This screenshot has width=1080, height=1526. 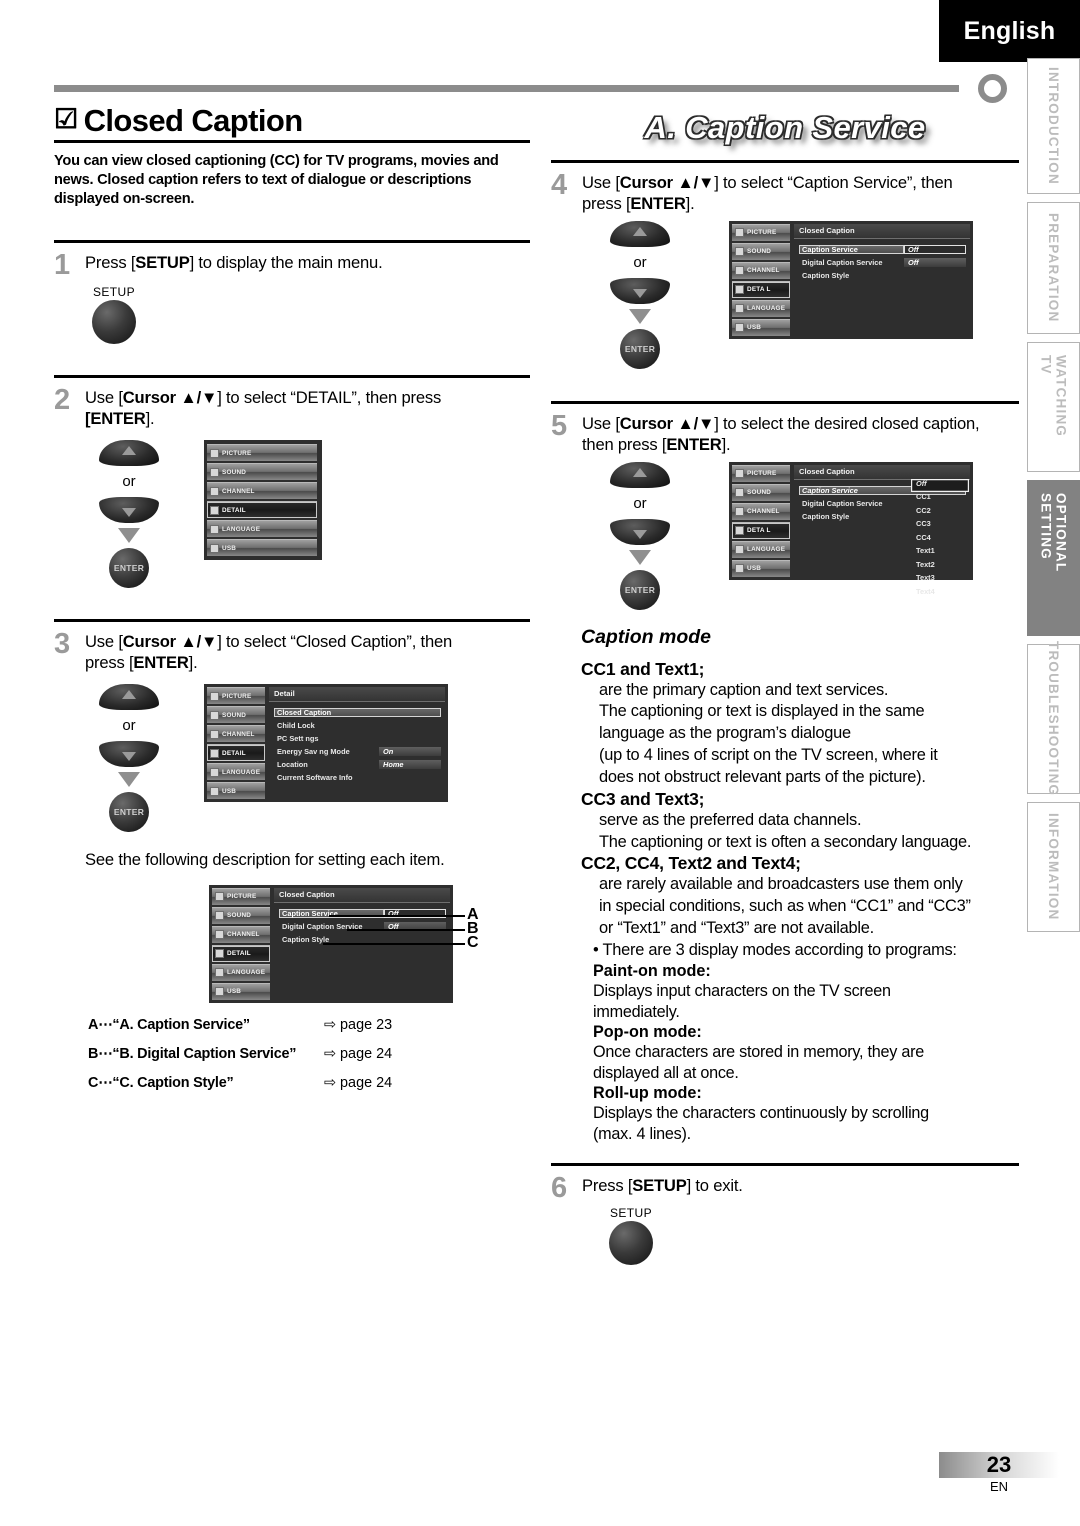 I want to click on language-icon, so click(x=214, y=772).